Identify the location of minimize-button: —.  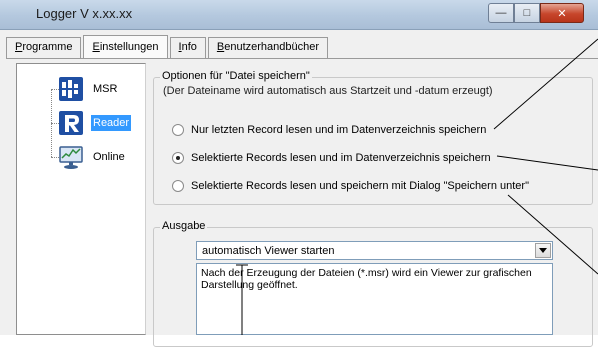
(501, 13).